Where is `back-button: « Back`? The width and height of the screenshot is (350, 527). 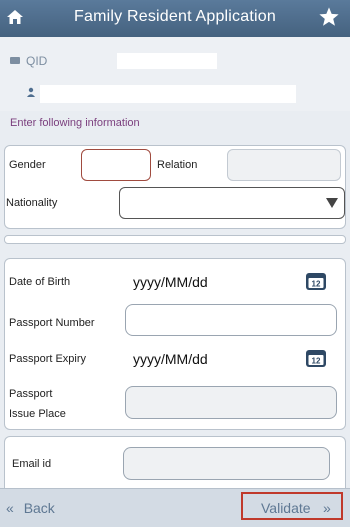
back-button: « Back is located at coordinates (30, 508).